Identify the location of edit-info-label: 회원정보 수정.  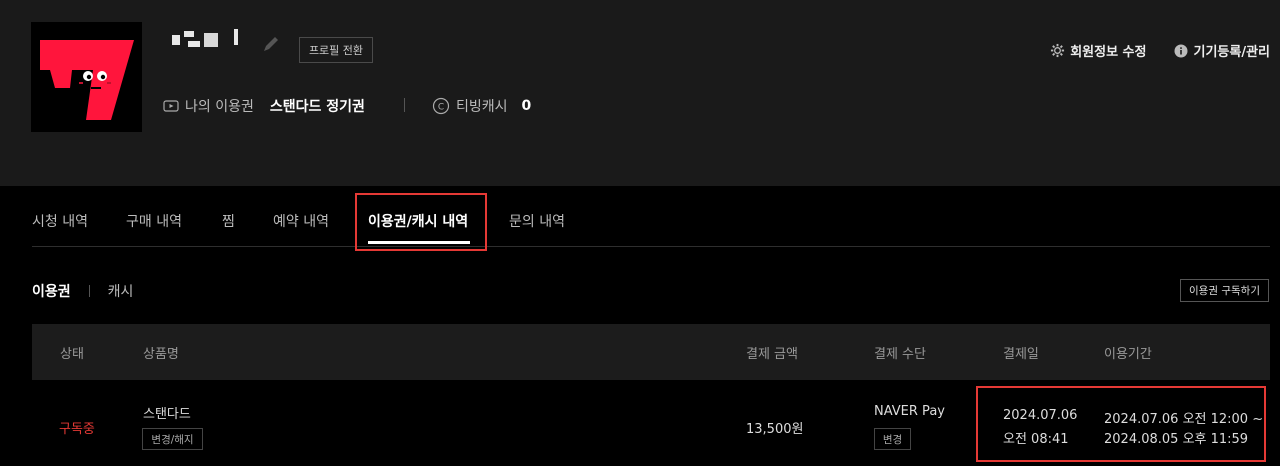
(1108, 52).